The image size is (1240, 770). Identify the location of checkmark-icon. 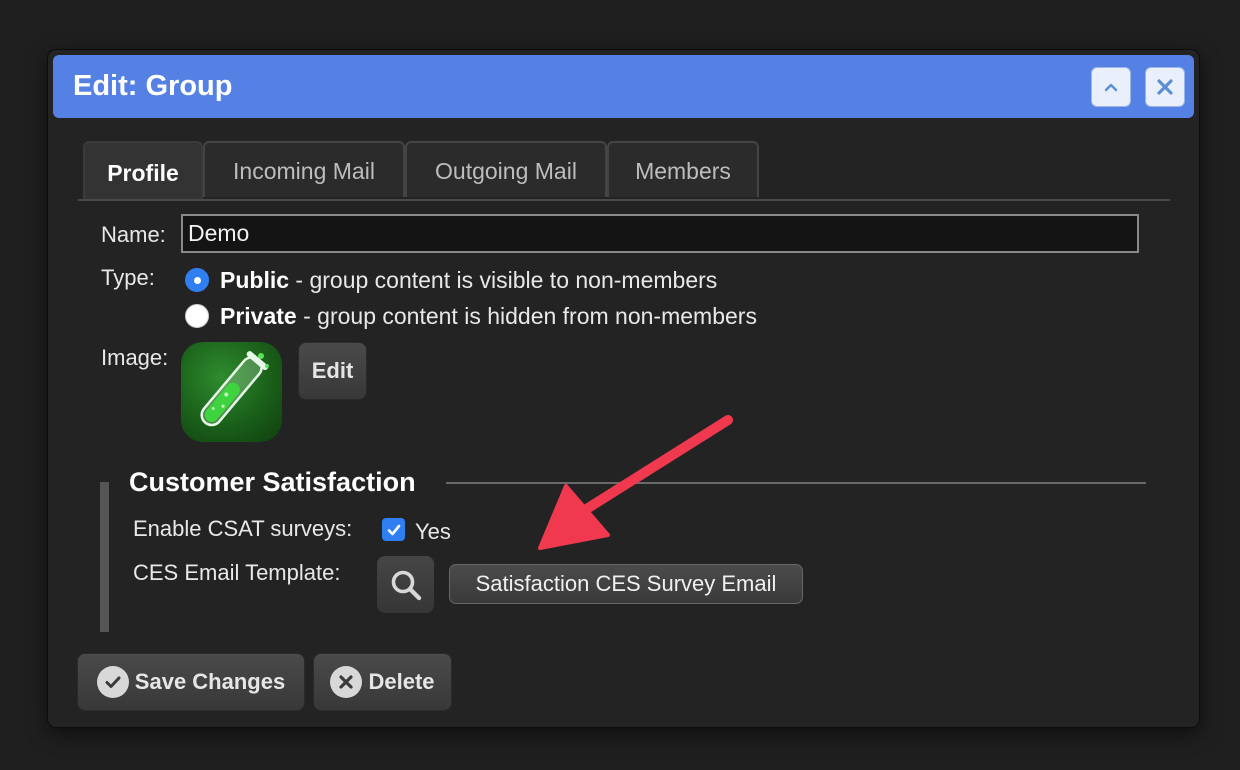
(393, 529).